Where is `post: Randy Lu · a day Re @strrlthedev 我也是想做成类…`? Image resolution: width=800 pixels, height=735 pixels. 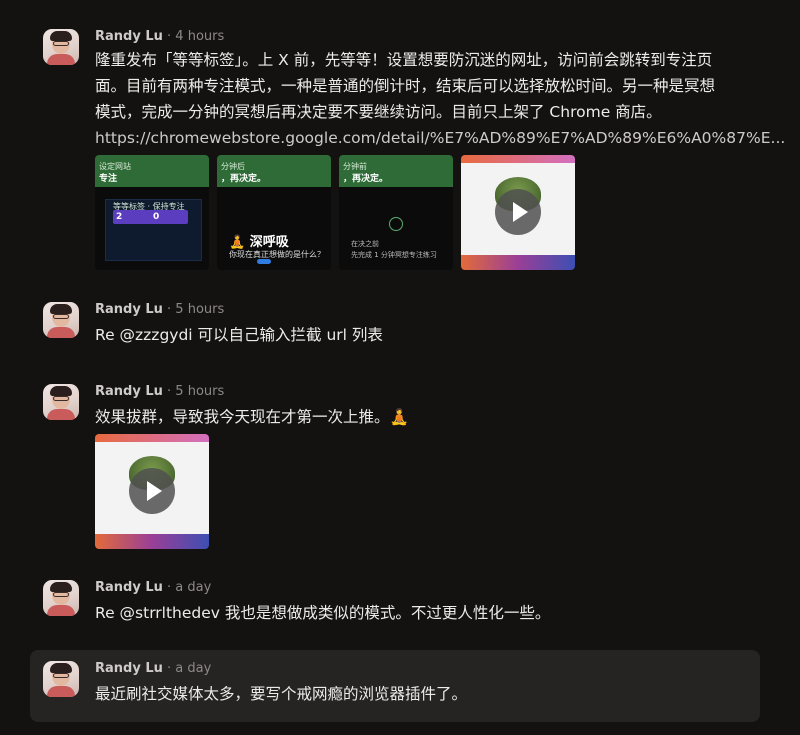
post: Randy Lu · a day Re @strrlthedev 我也是想做成类… is located at coordinates (395, 598).